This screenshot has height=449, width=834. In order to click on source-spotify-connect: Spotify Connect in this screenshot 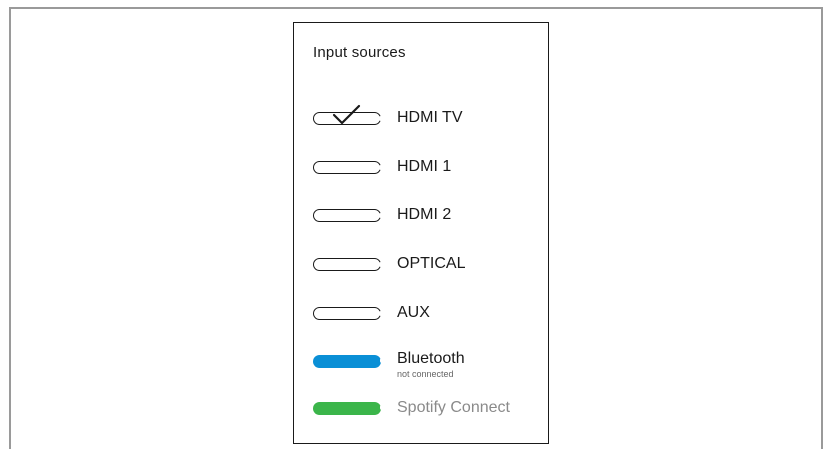, I will do `click(428, 409)`.